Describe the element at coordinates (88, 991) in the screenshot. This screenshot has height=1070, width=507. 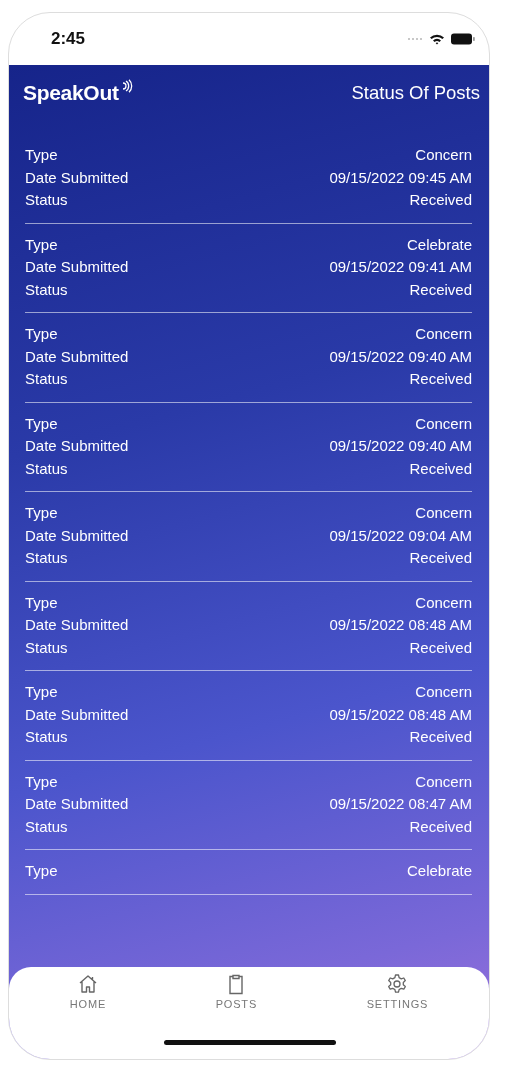
I see `tab-button: HOME` at that location.